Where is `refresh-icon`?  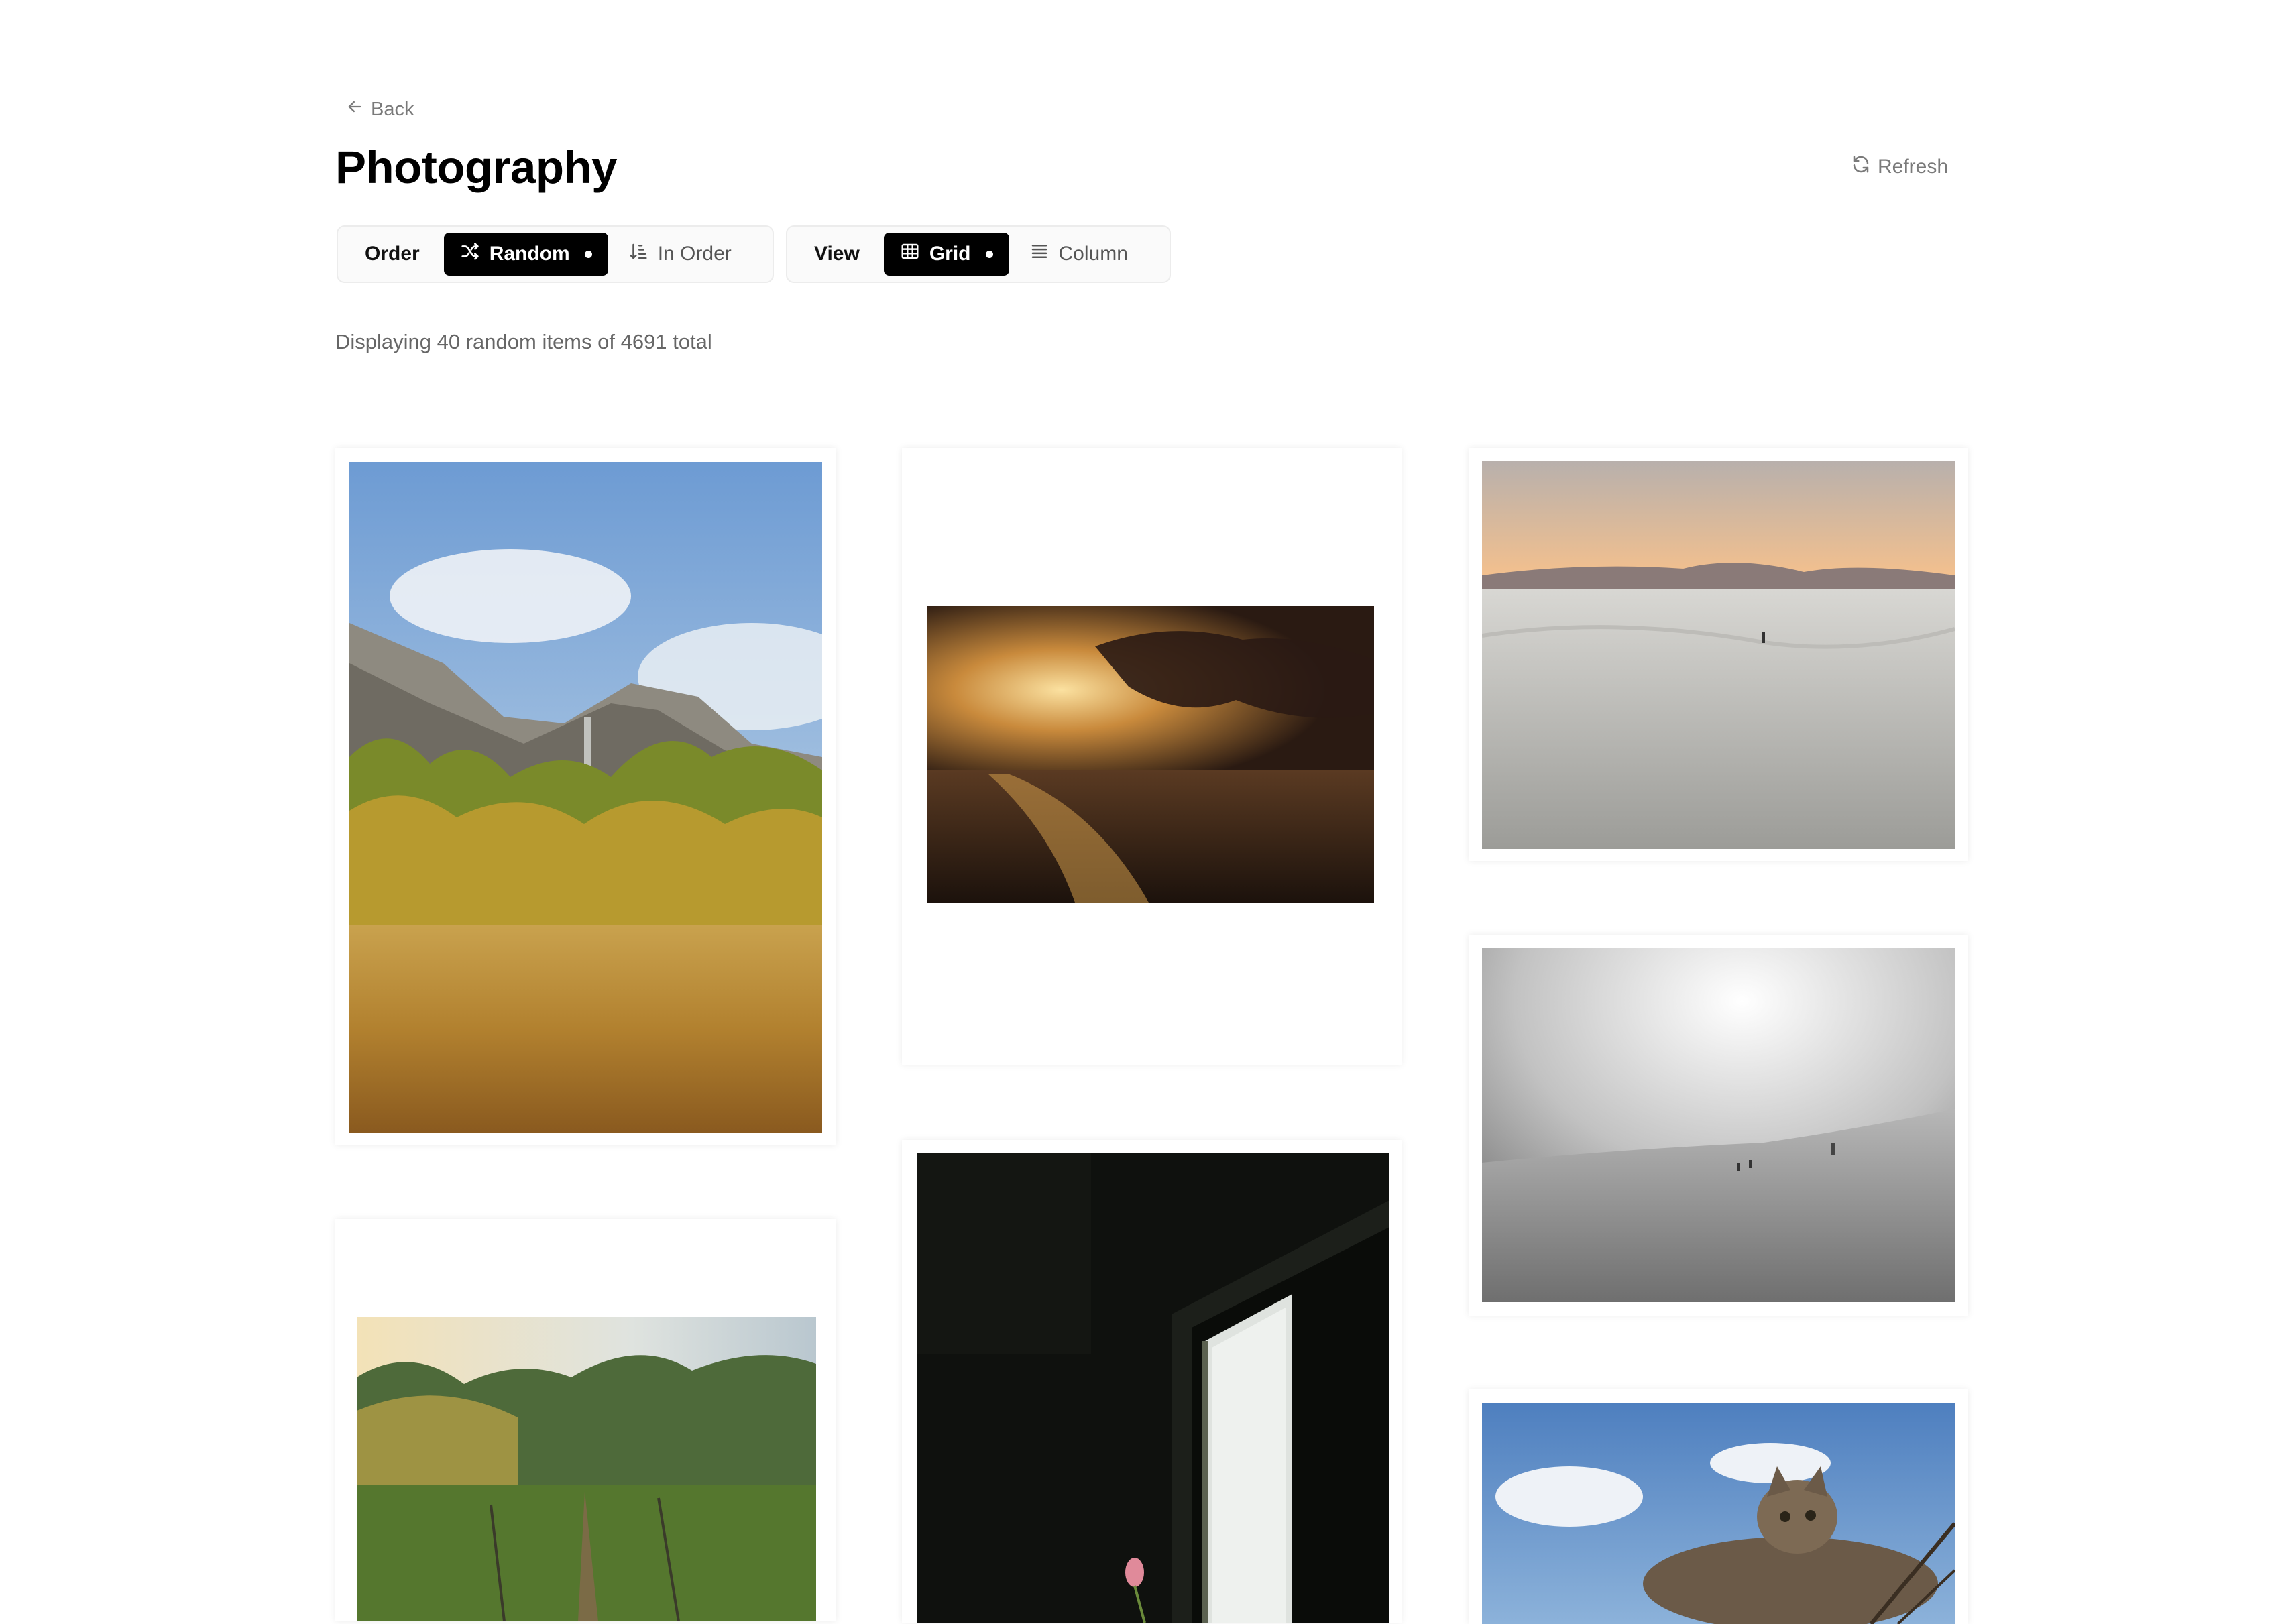 refresh-icon is located at coordinates (1861, 167).